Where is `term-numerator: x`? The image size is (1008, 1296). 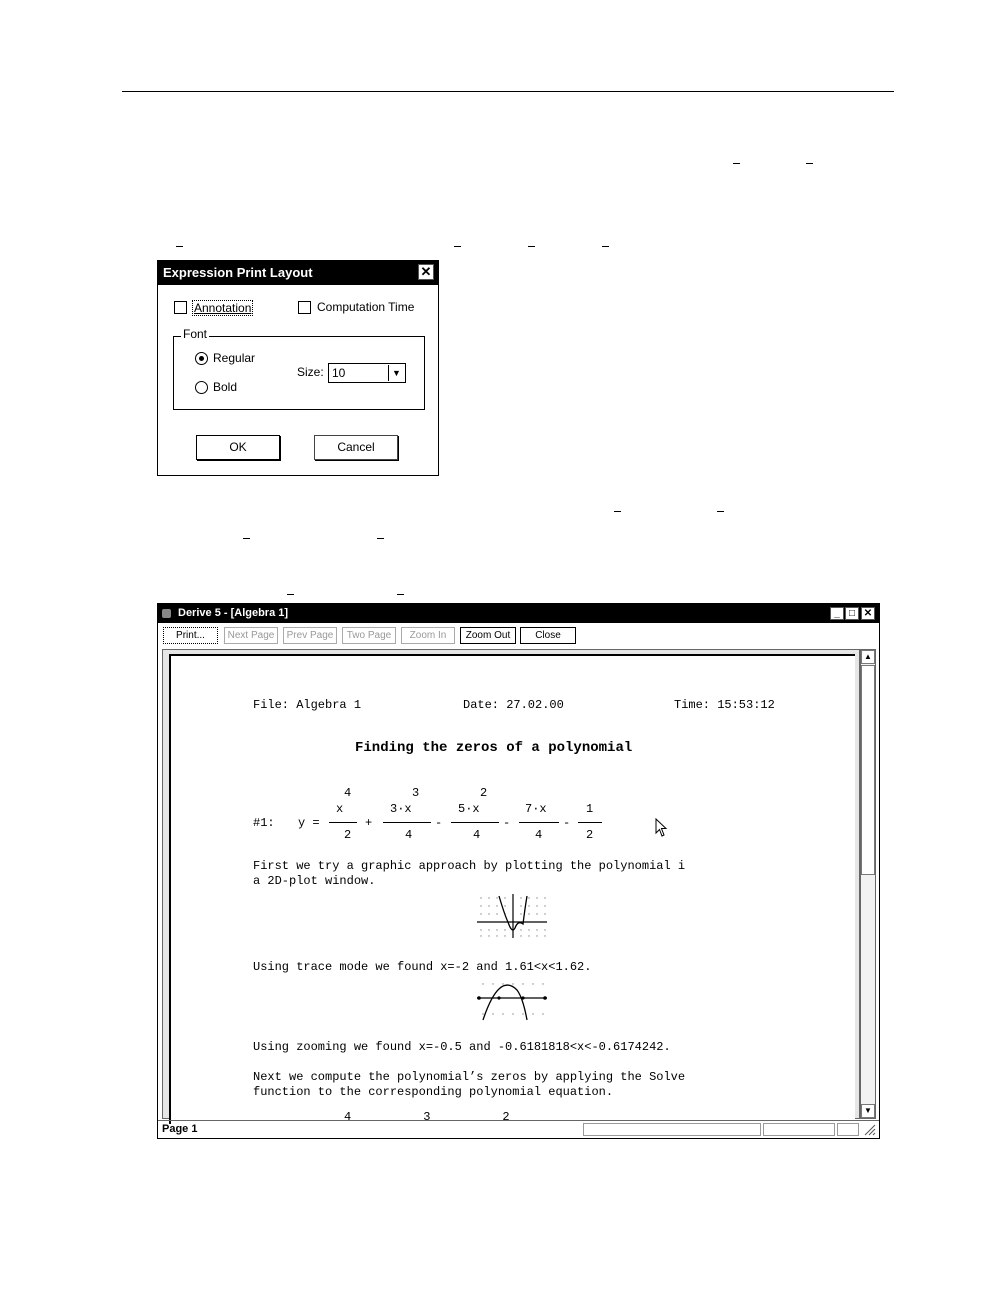 term-numerator: x is located at coordinates (340, 809).